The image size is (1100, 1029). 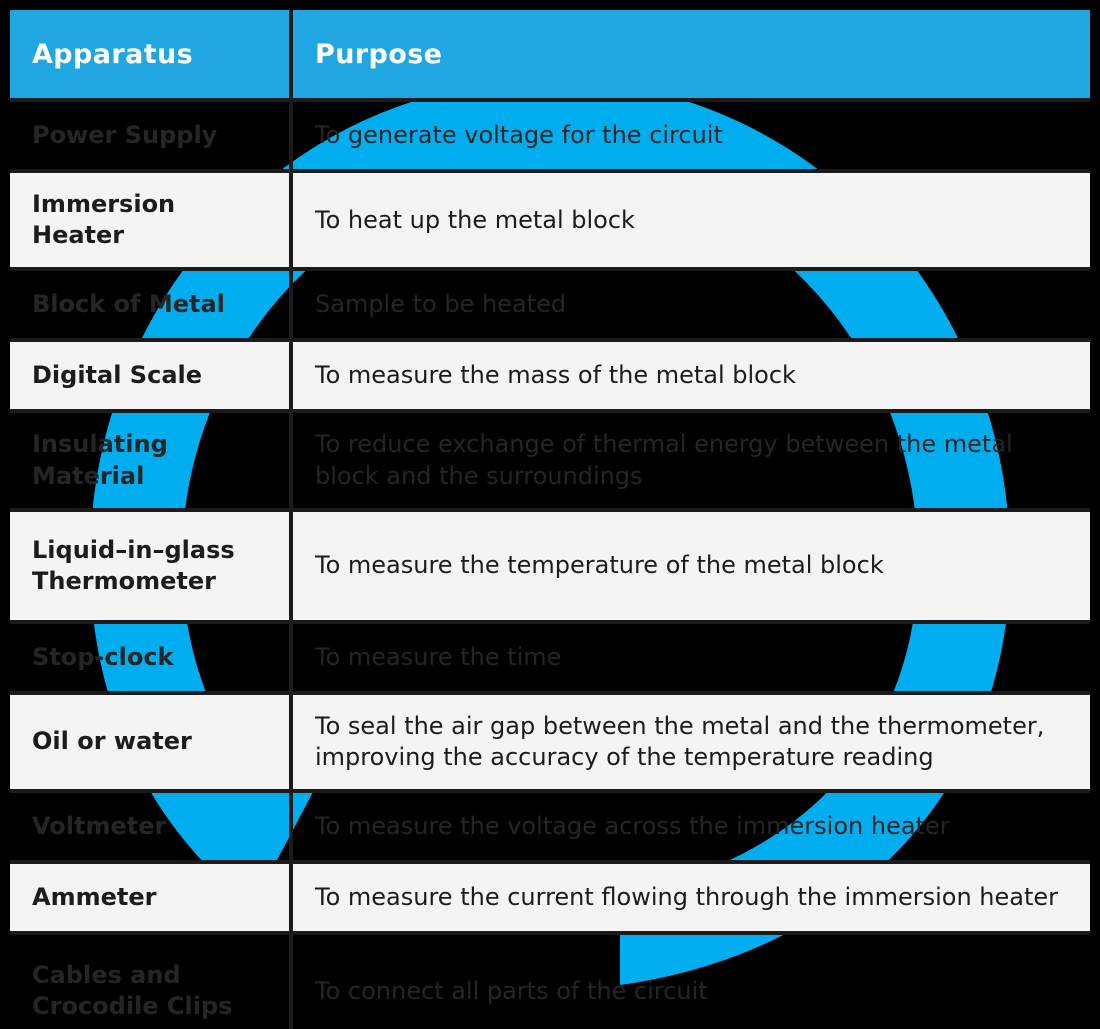 I want to click on apparatus-label: Ammeter, so click(x=94, y=897).